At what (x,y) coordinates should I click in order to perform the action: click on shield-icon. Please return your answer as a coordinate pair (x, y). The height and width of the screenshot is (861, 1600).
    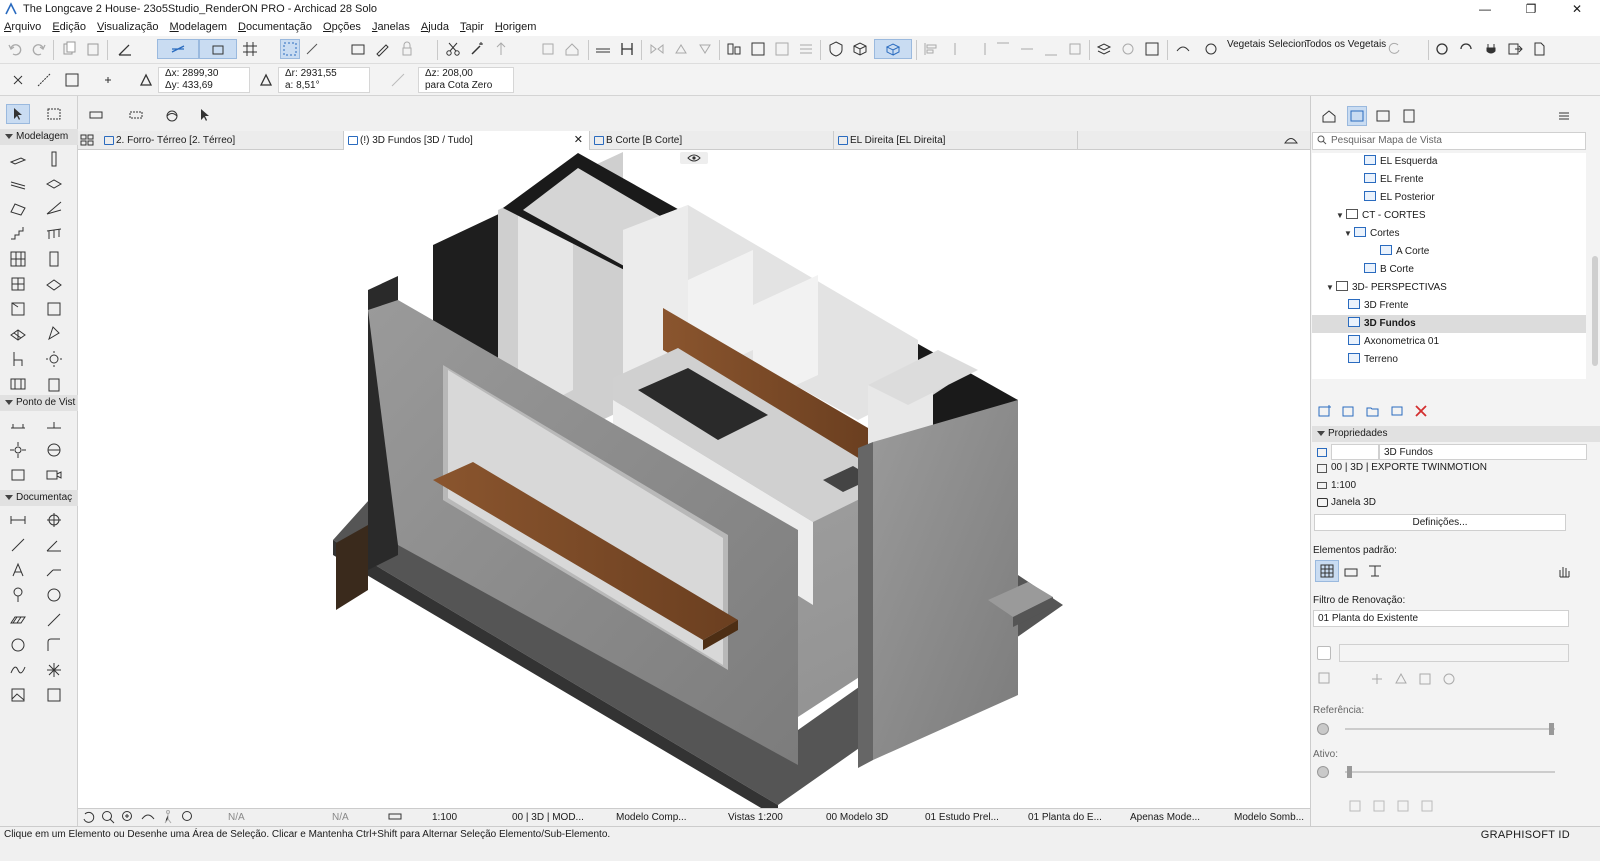
    Looking at the image, I should click on (836, 49).